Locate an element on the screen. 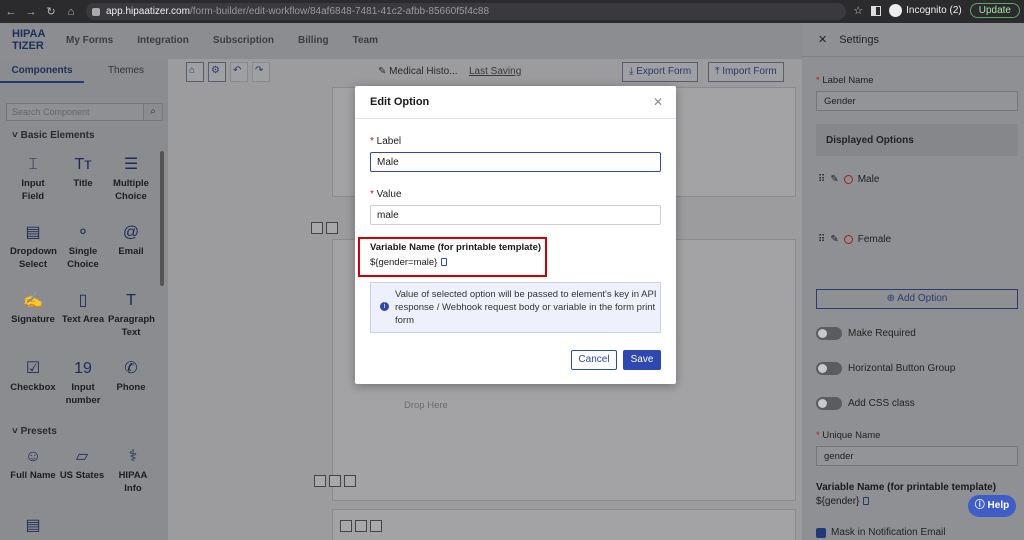  option-row-male: ⠿ ✎ Male is located at coordinates (848, 179).